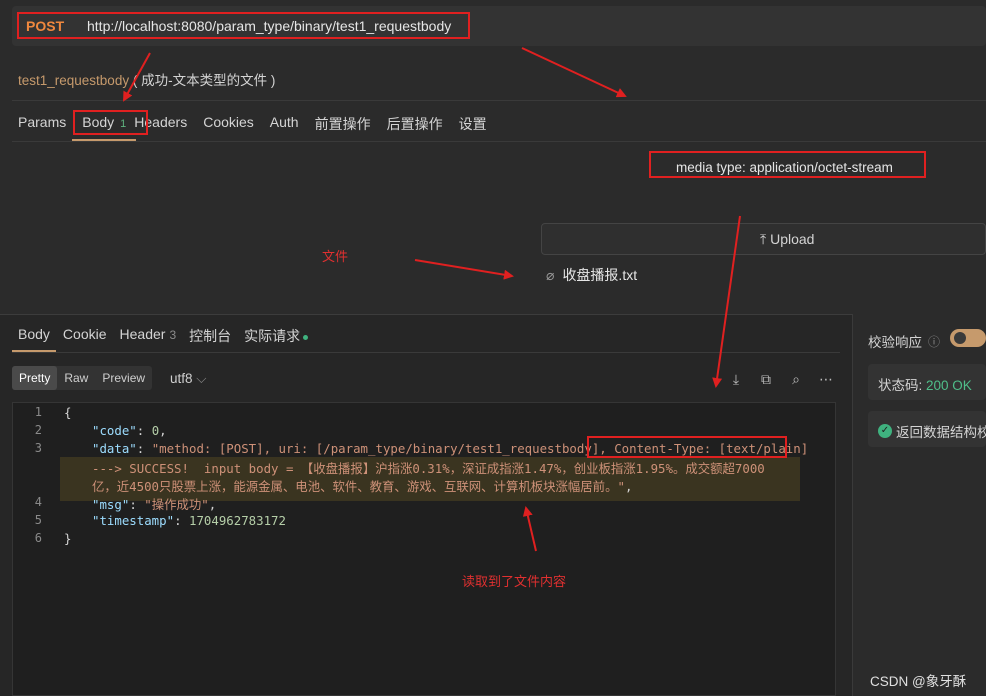 Image resolution: width=986 pixels, height=696 pixels. What do you see at coordinates (574, 72) in the screenshot?
I see `arrow-to-headers` at bounding box center [574, 72].